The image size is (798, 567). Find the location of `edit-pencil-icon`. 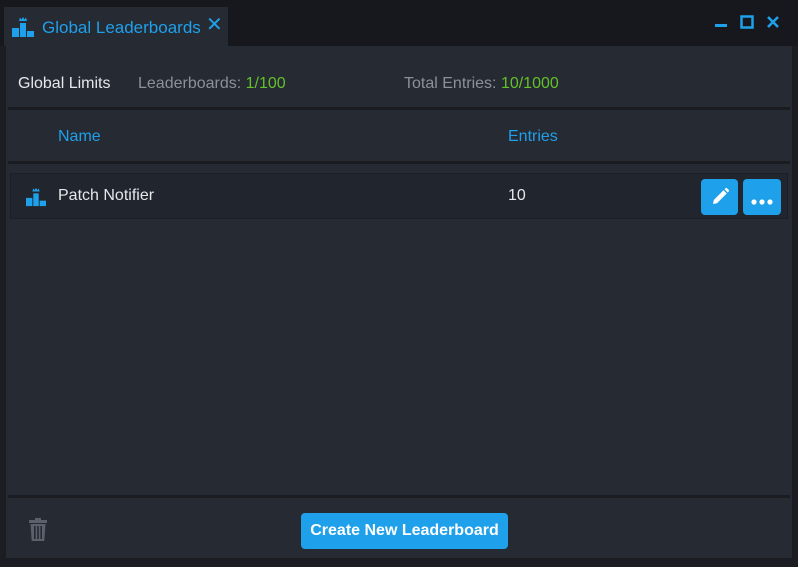

edit-pencil-icon is located at coordinates (720, 199).